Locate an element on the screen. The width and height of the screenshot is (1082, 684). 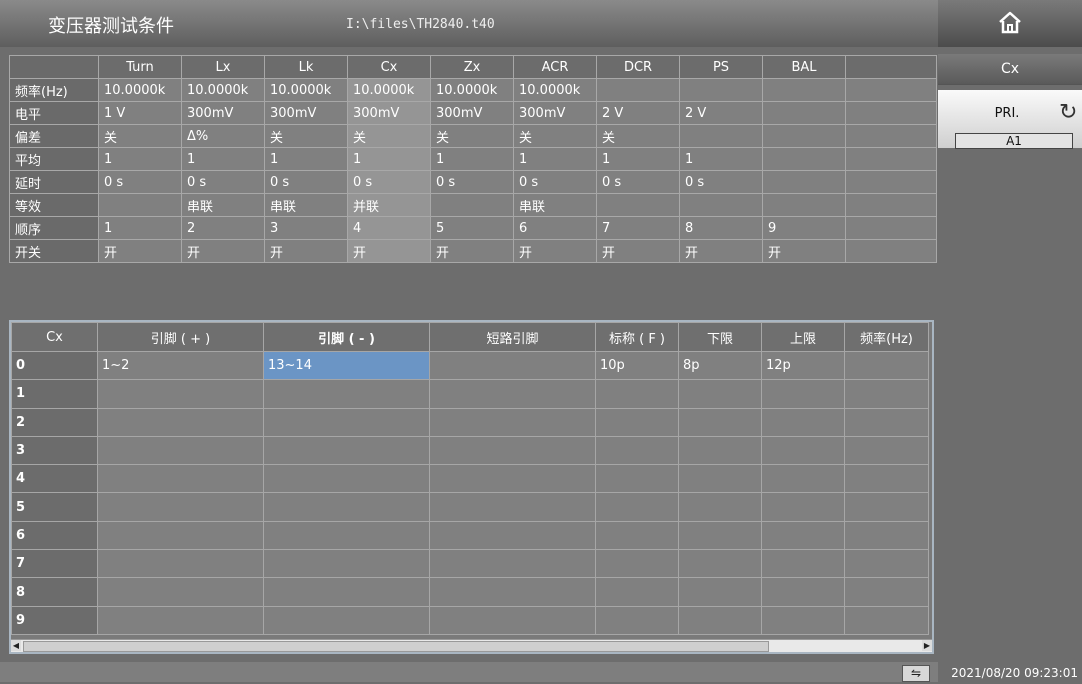
home-button is located at coordinates (1010, 23).